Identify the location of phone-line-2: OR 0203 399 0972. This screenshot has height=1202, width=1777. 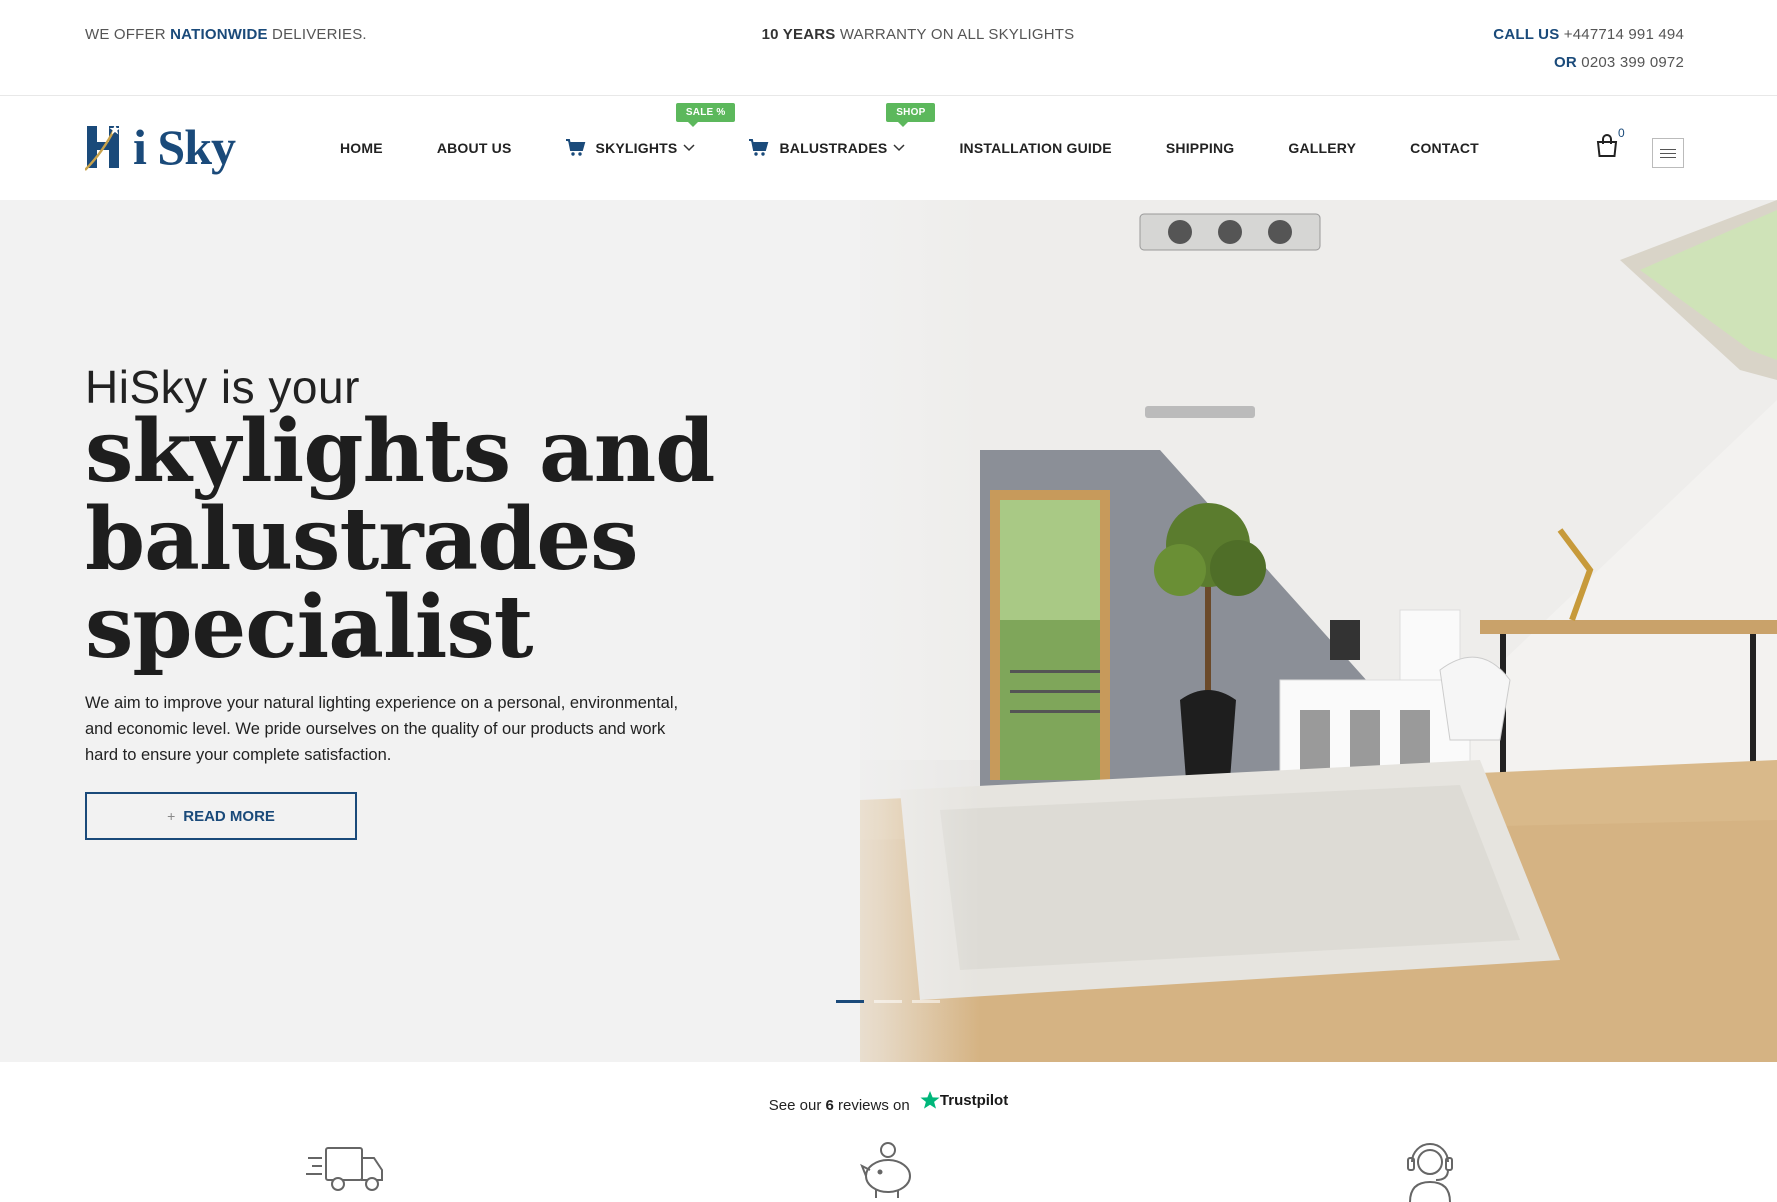
(1588, 63).